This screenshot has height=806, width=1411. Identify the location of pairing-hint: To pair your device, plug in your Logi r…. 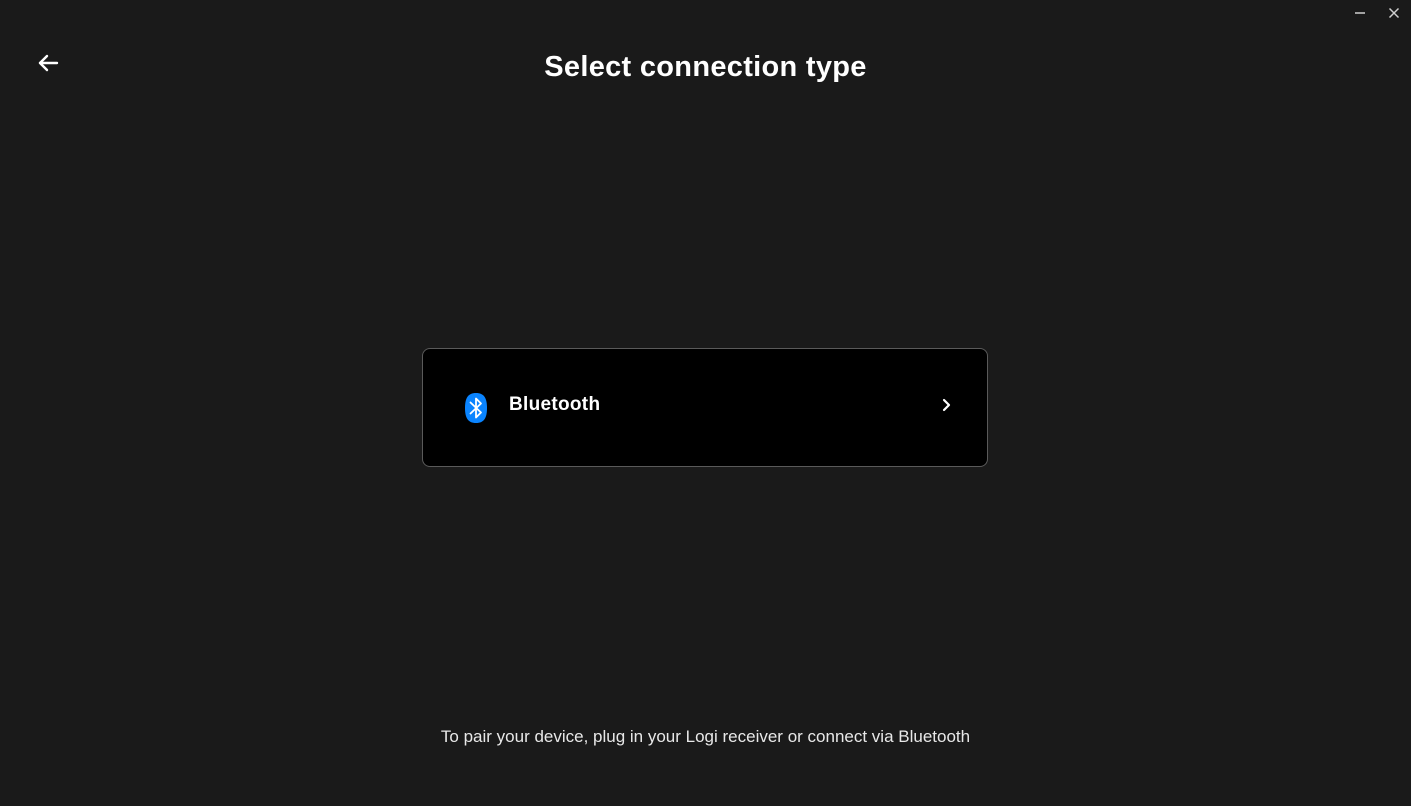
(705, 736).